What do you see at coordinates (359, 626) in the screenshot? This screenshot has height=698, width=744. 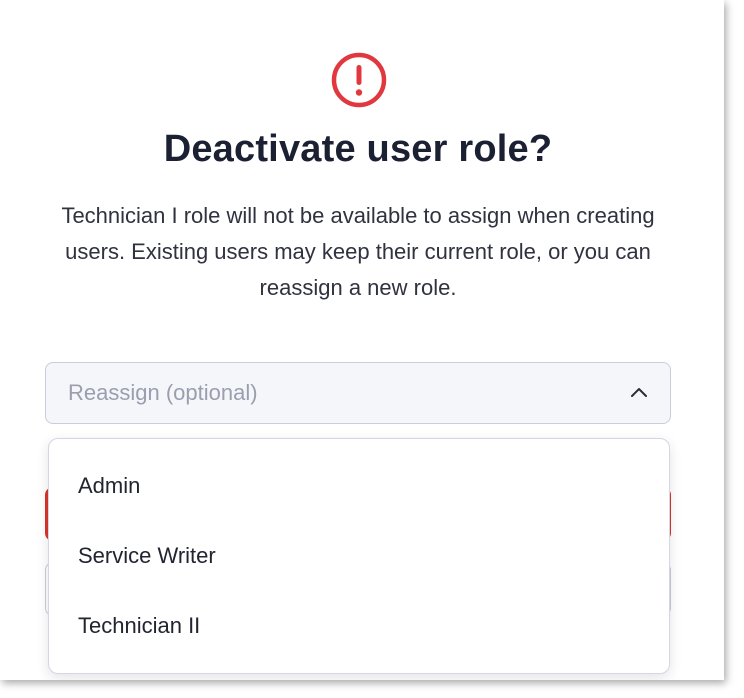 I see `dropdown-option-technician-ii: Technician II` at bounding box center [359, 626].